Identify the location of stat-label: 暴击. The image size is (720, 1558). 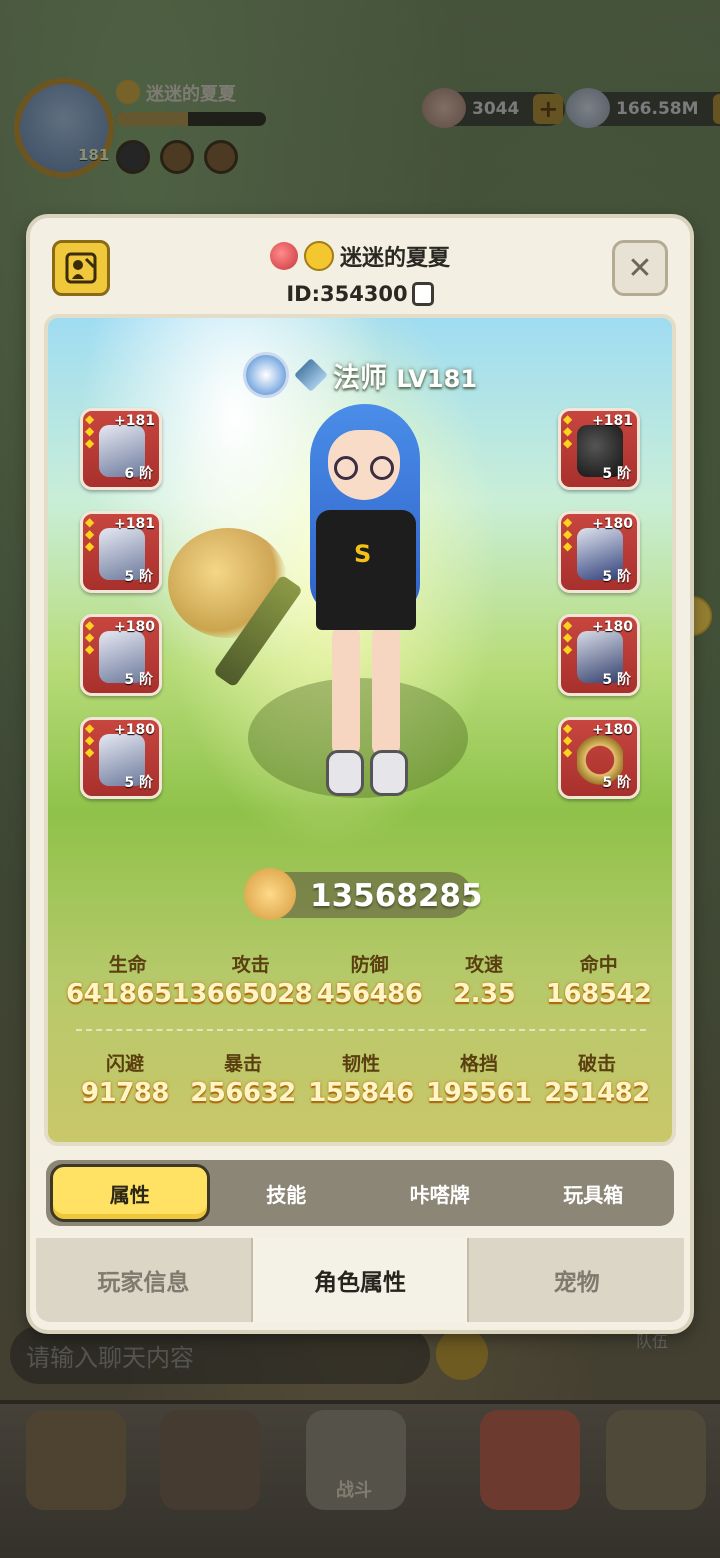
(242, 1064).